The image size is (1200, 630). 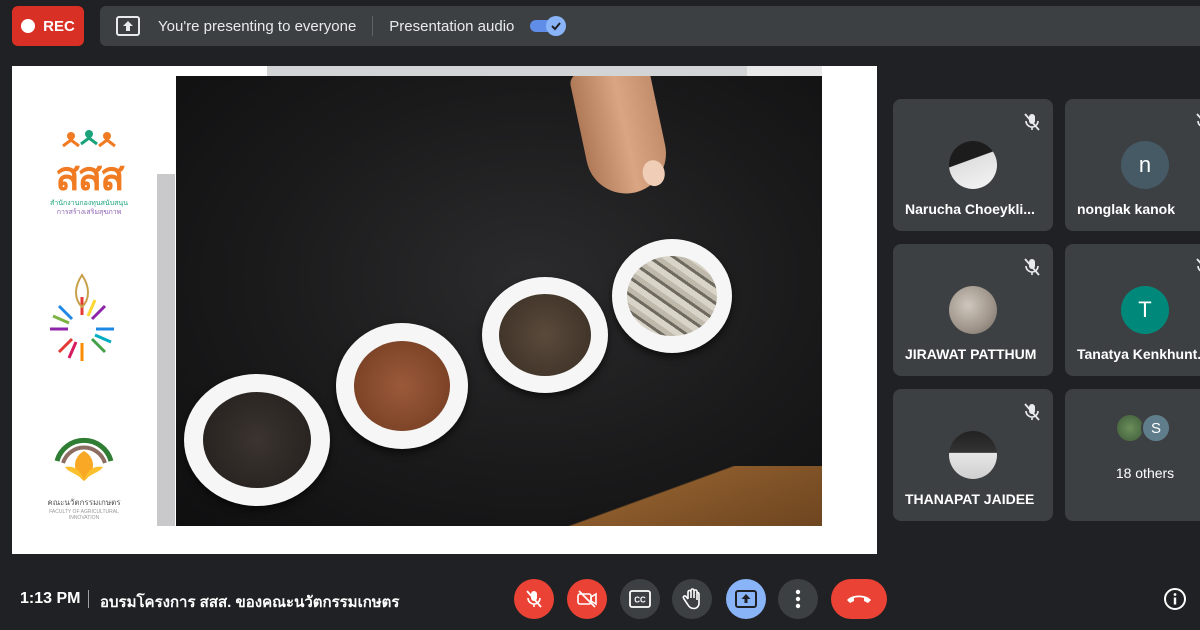 I want to click on thaihealth-subtitle: สำนักงานกองทุนสนับสนุน, so click(x=89, y=203).